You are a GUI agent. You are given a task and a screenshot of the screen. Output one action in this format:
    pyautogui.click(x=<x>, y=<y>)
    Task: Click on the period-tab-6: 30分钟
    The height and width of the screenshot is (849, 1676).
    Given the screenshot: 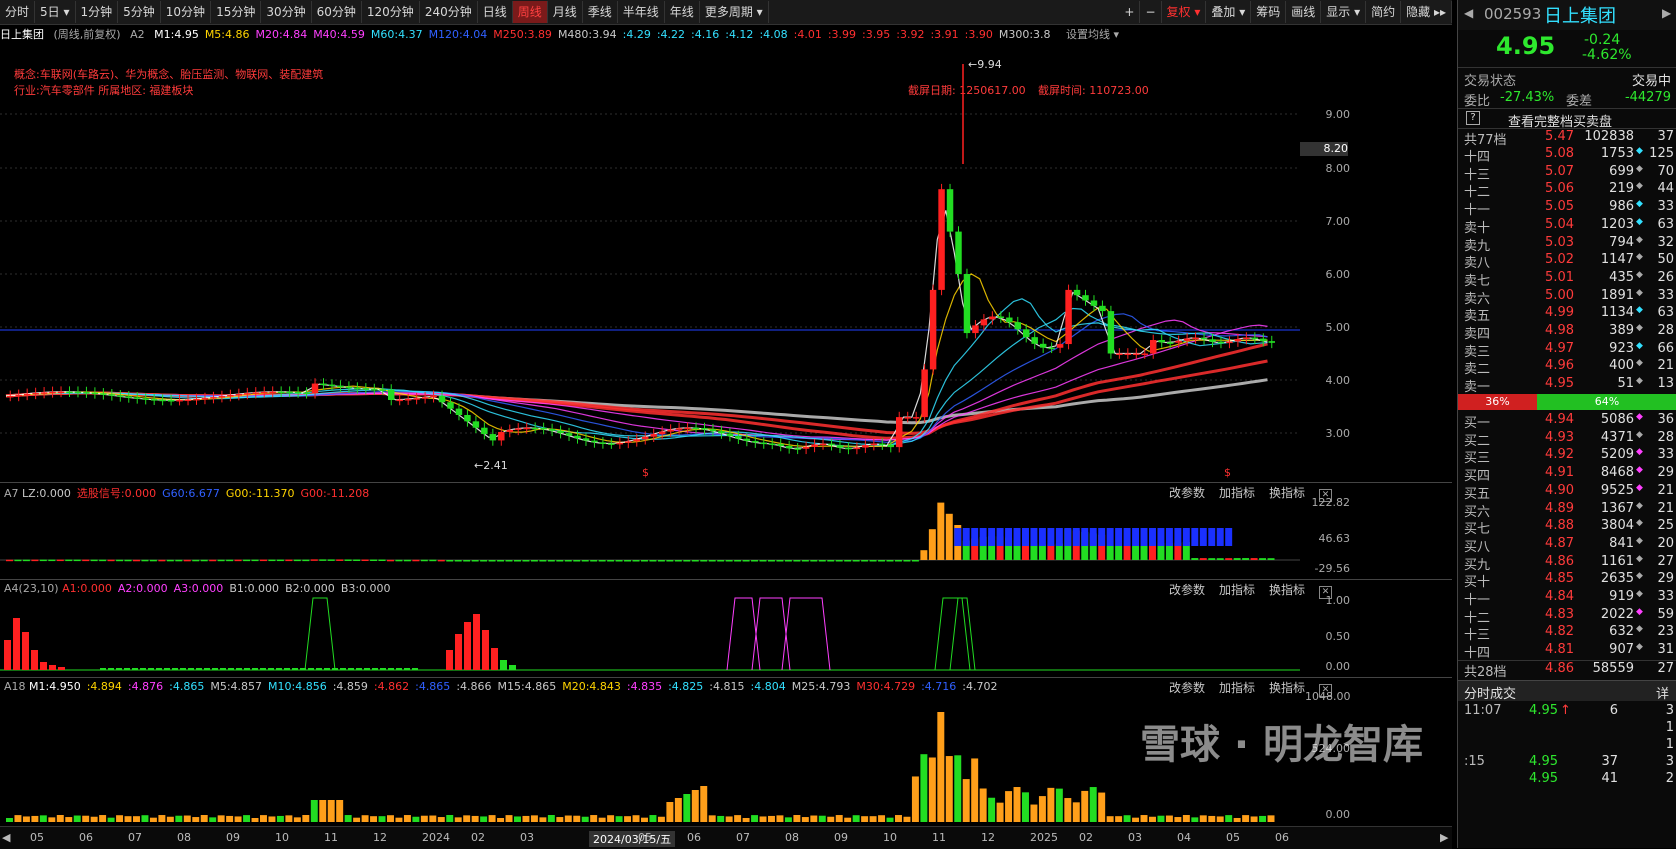 What is the action you would take?
    pyautogui.click(x=286, y=12)
    